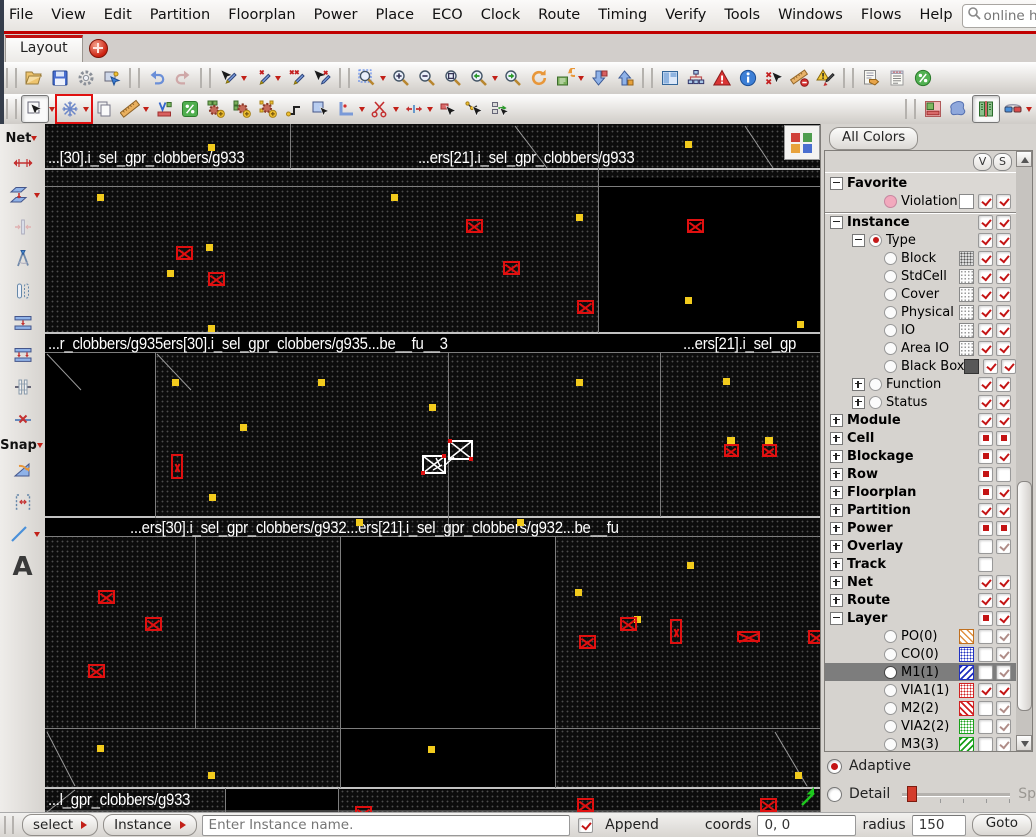  Describe the element at coordinates (881, 15) in the screenshot. I see `menu-item: Flows` at that location.